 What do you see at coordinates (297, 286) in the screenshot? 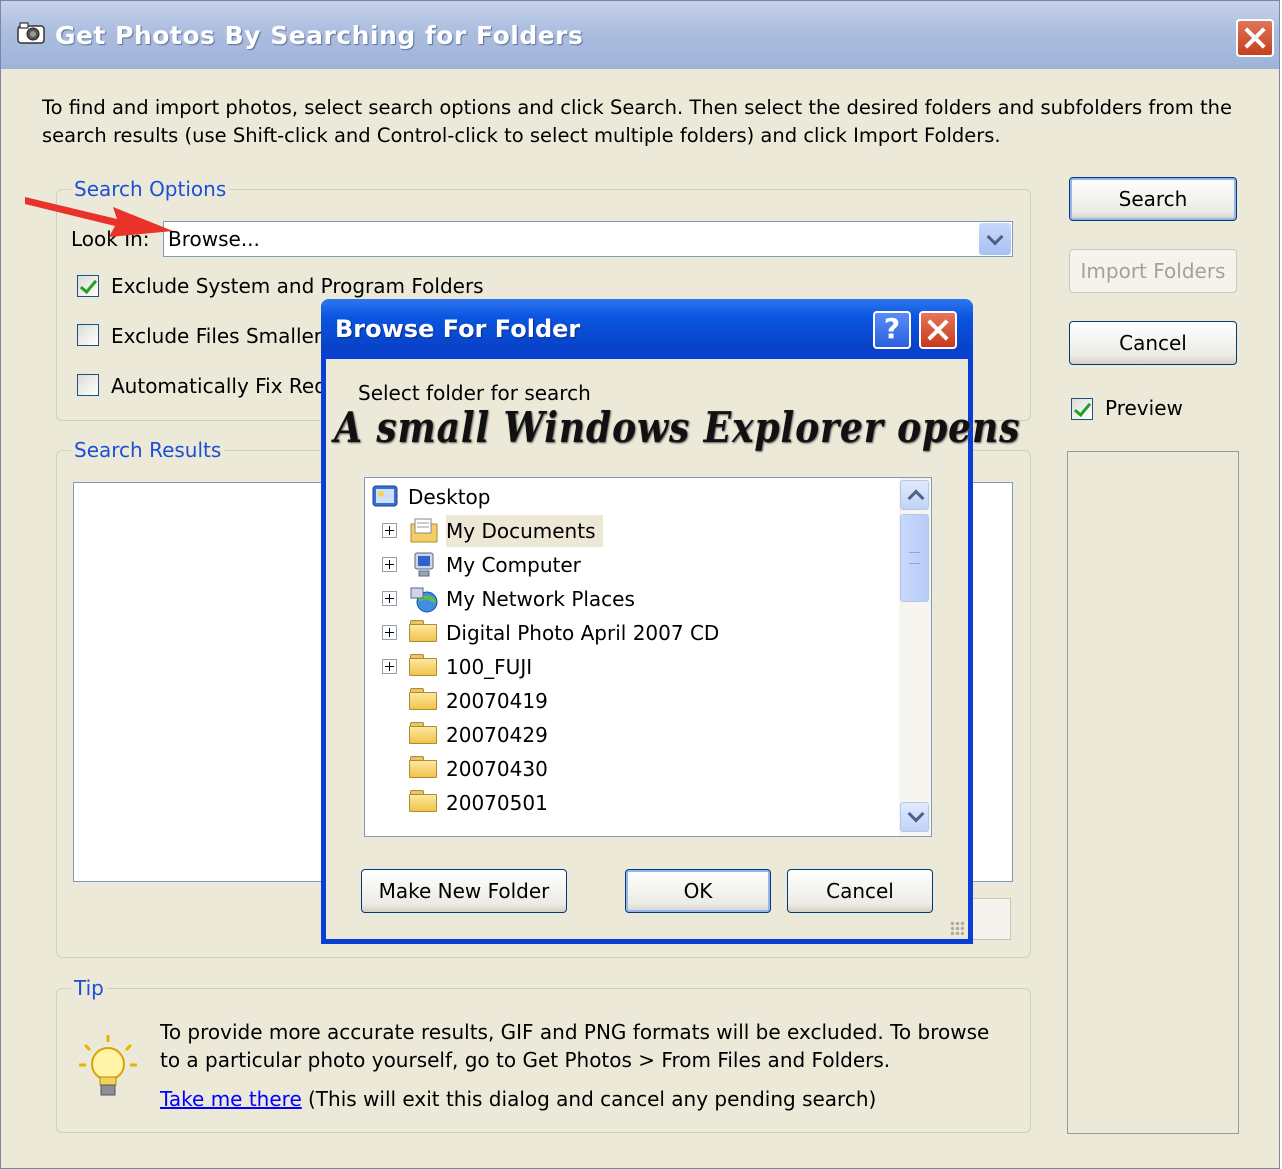
I see `exclude-system-label: Exclude System and Program Folders` at bounding box center [297, 286].